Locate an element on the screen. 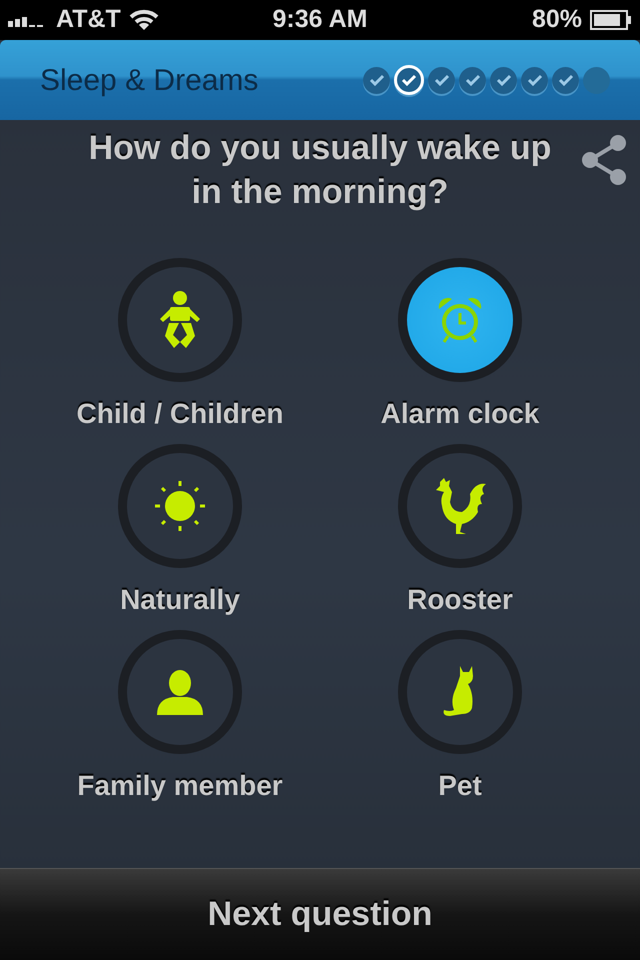 The width and height of the screenshot is (640, 960). battery-icon is located at coordinates (611, 20).